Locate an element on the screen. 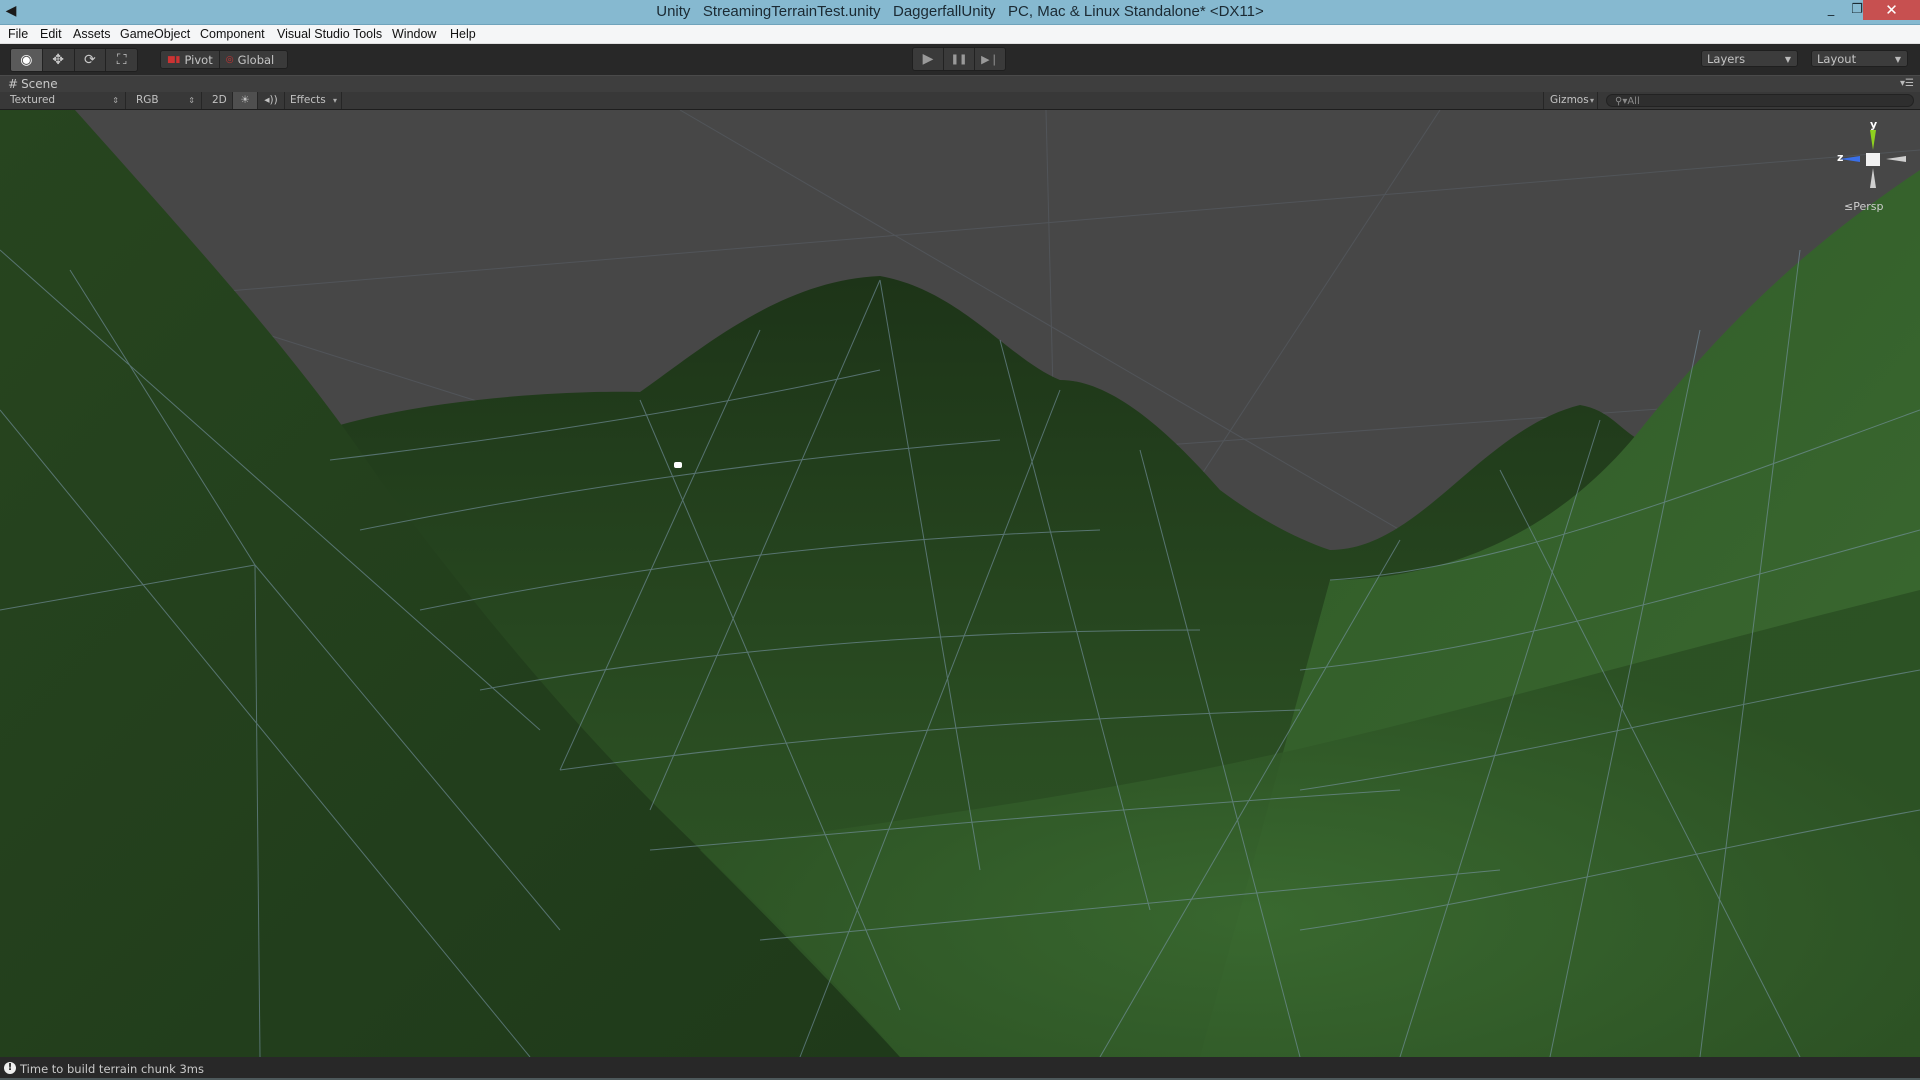  search-icon: ⚲▾ is located at coordinates (1621, 101).